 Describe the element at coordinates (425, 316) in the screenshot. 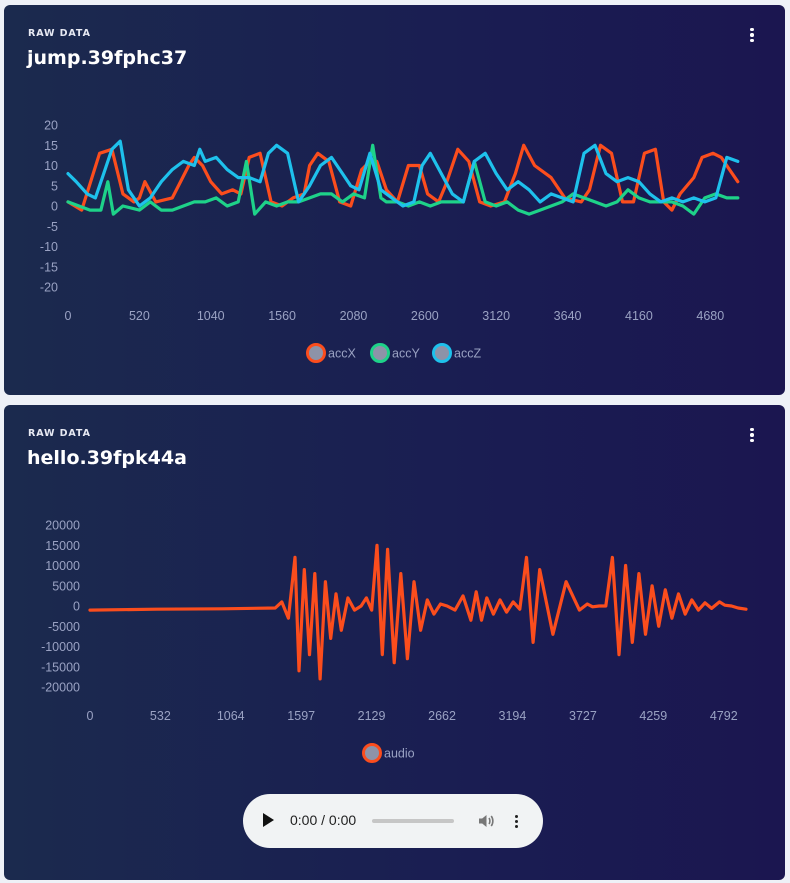

I see `x-tick-label: 2600` at that location.